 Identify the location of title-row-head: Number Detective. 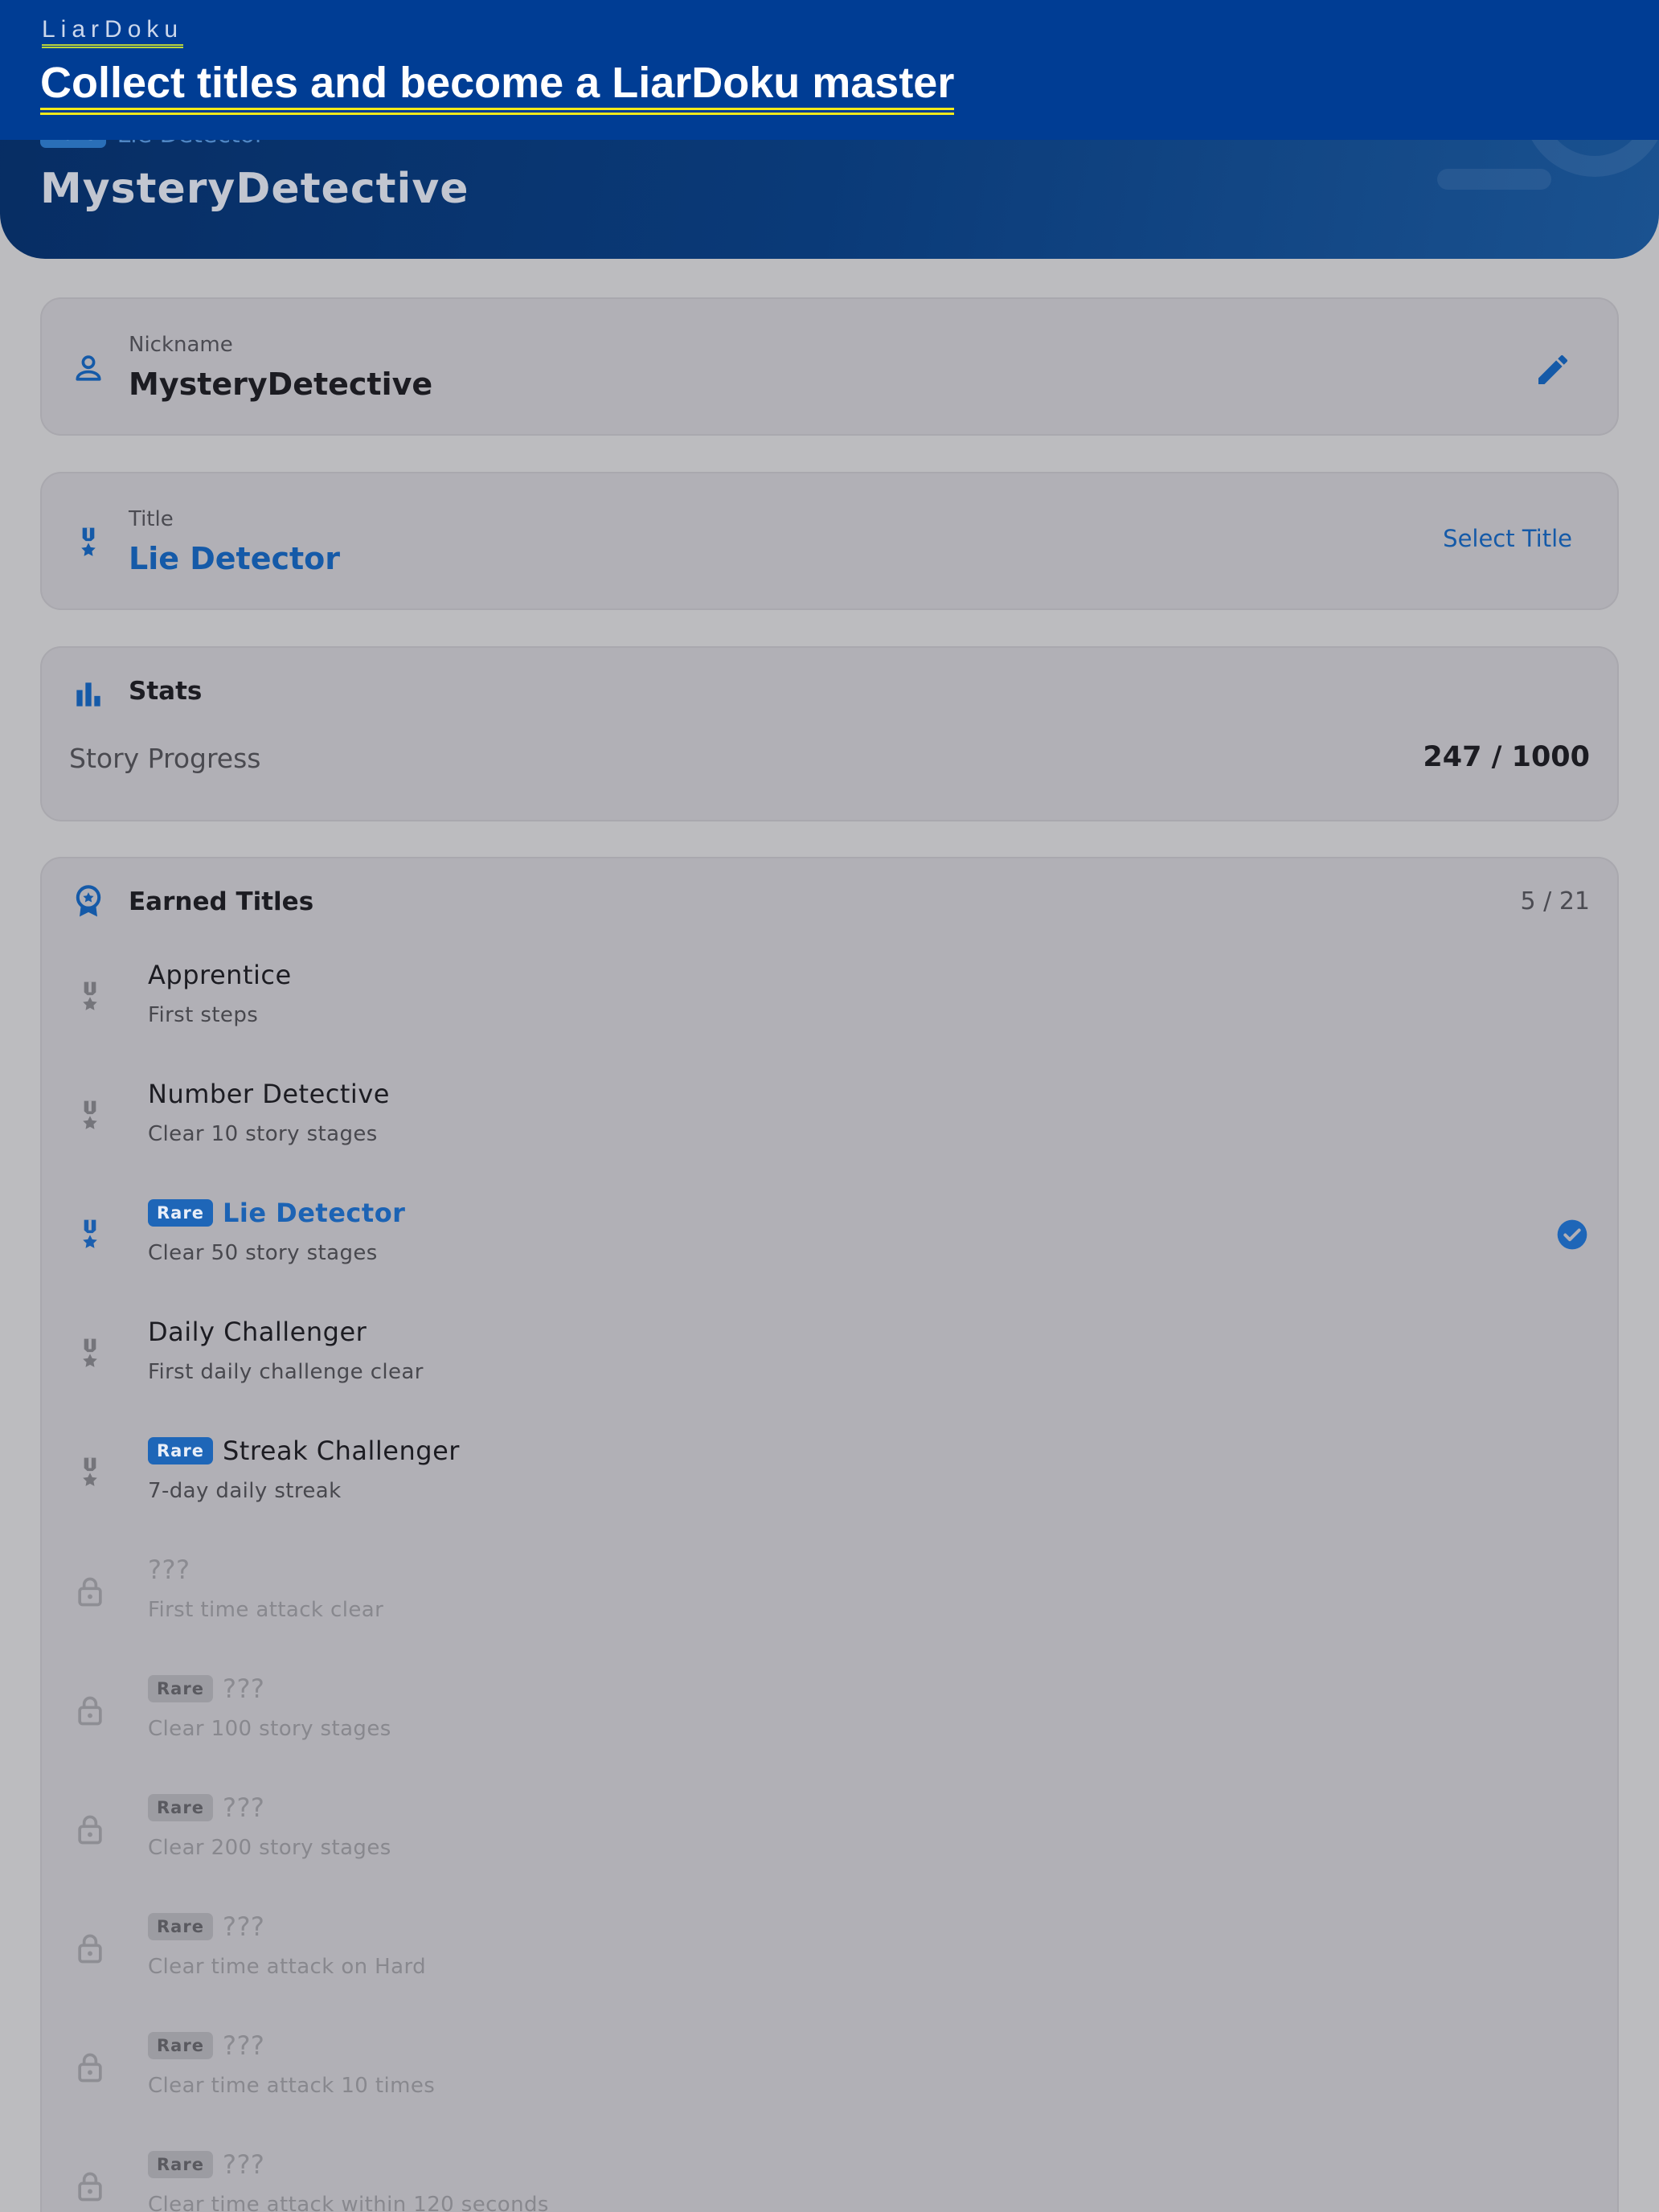
(269, 1094).